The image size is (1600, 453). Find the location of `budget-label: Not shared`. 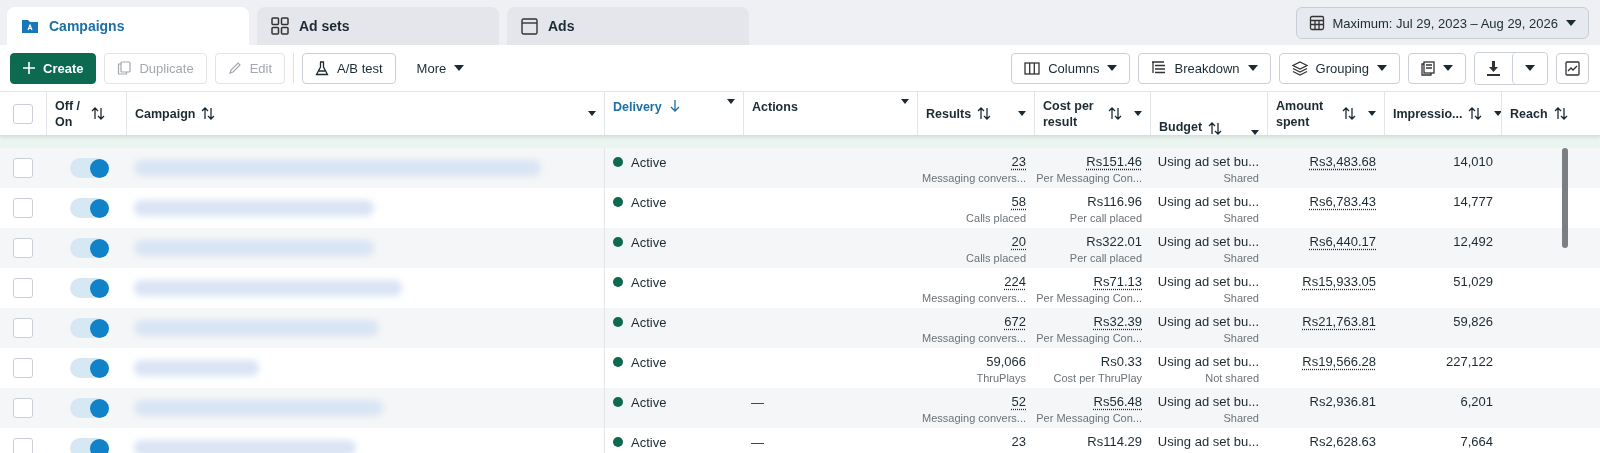

budget-label: Not shared is located at coordinates (1232, 378).